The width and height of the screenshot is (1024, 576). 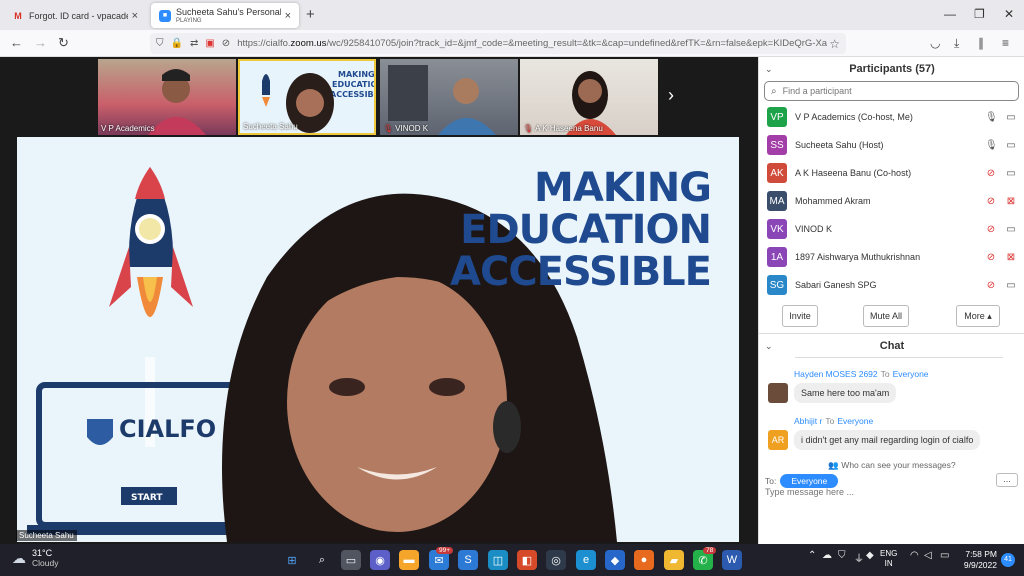 What do you see at coordinates (527, 560) in the screenshot?
I see `office-icon: ◧` at bounding box center [527, 560].